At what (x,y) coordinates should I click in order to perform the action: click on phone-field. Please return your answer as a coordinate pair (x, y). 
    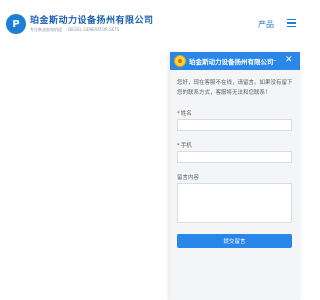
    Looking at the image, I should click on (234, 157).